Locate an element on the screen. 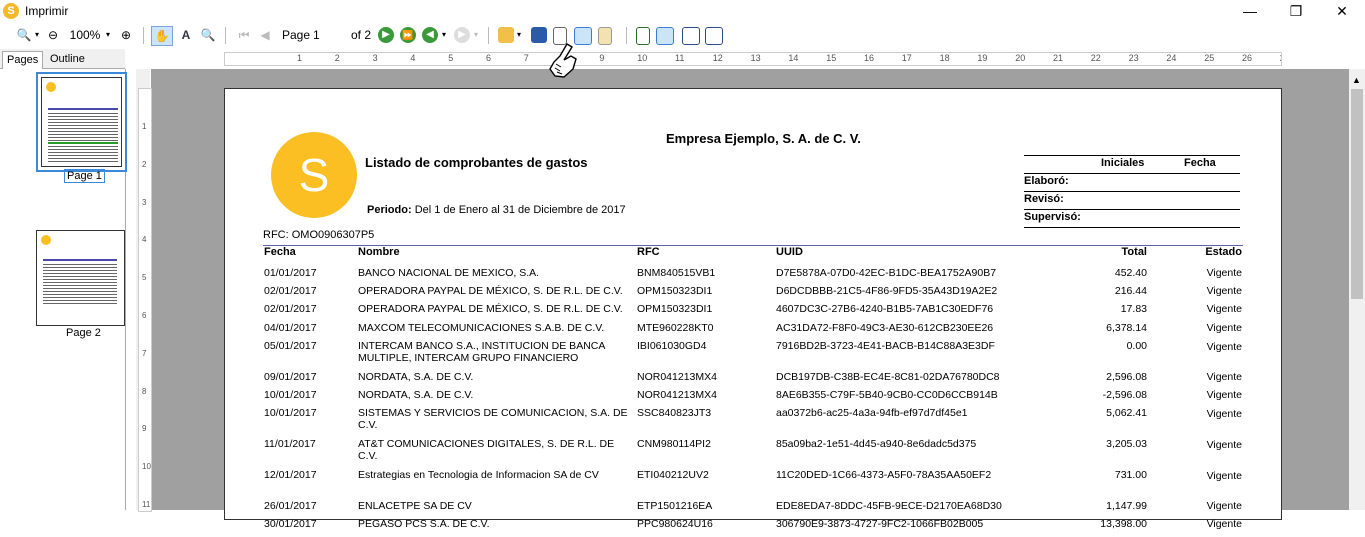 The image size is (1365, 537). vruler-number: 10 is located at coordinates (146, 467).